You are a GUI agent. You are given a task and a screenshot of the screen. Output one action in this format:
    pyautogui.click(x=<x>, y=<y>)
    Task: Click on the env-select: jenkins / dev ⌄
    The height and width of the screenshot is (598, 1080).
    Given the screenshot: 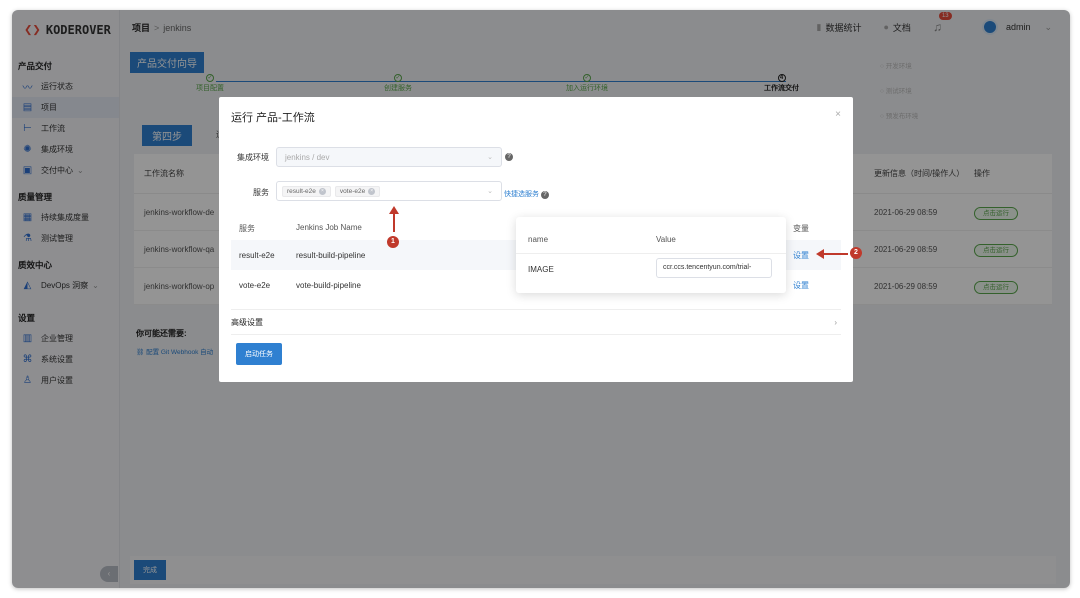 What is the action you would take?
    pyautogui.click(x=389, y=157)
    